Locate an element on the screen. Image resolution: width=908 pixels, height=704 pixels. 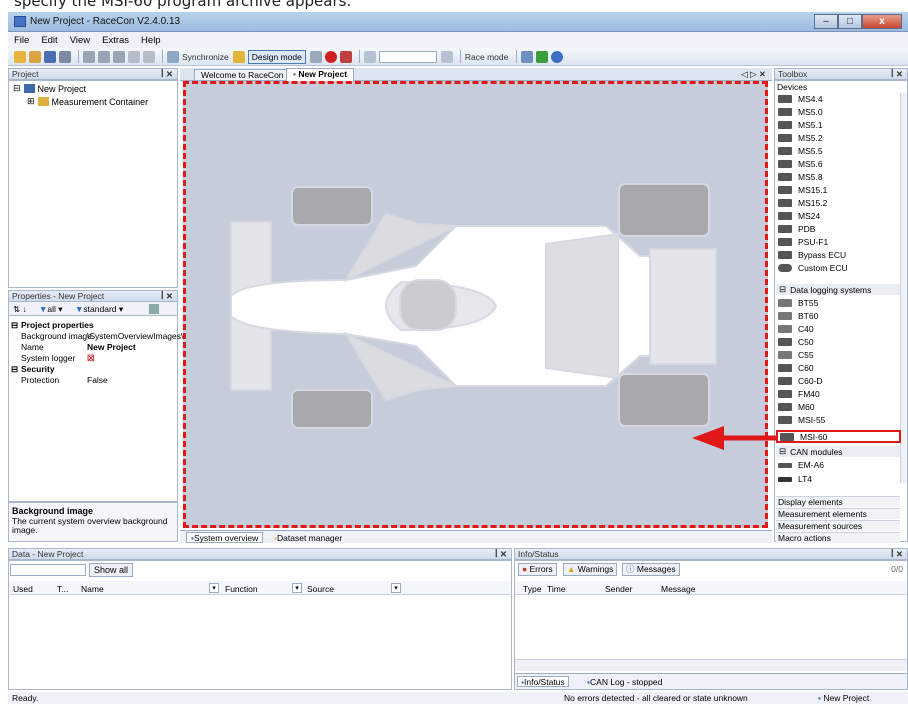
col-time: Time is located at coordinates (556, 589).